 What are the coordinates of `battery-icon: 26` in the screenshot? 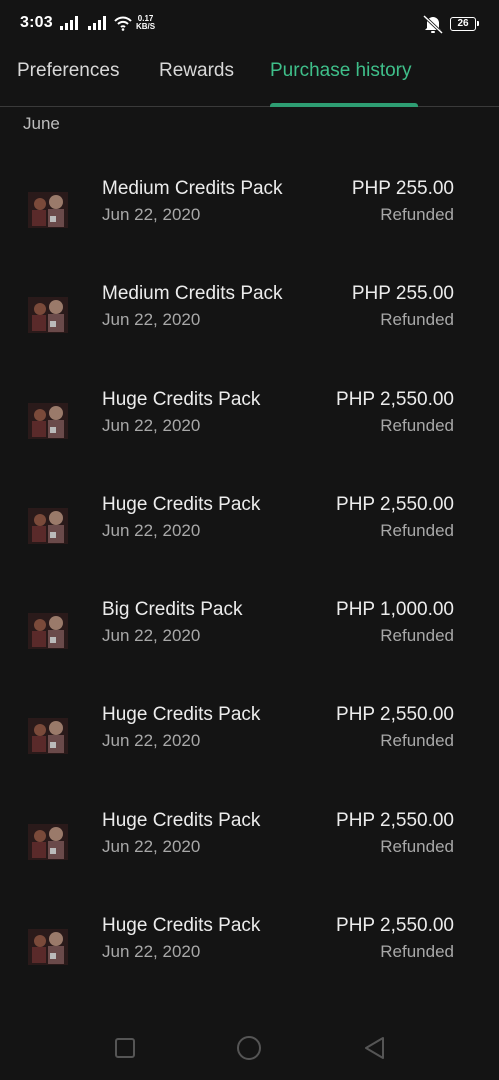 It's located at (464, 24).